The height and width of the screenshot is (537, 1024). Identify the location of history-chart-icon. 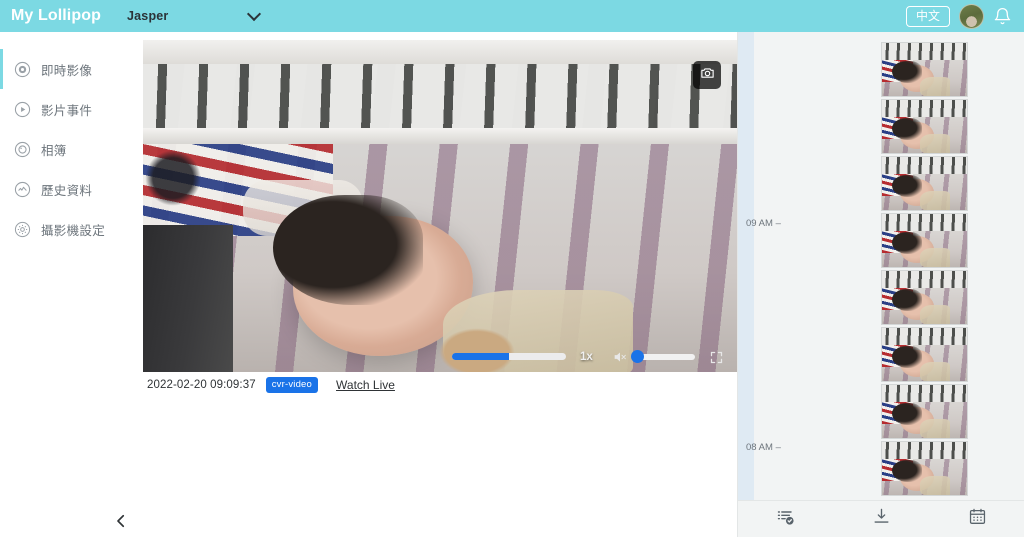
(22, 189).